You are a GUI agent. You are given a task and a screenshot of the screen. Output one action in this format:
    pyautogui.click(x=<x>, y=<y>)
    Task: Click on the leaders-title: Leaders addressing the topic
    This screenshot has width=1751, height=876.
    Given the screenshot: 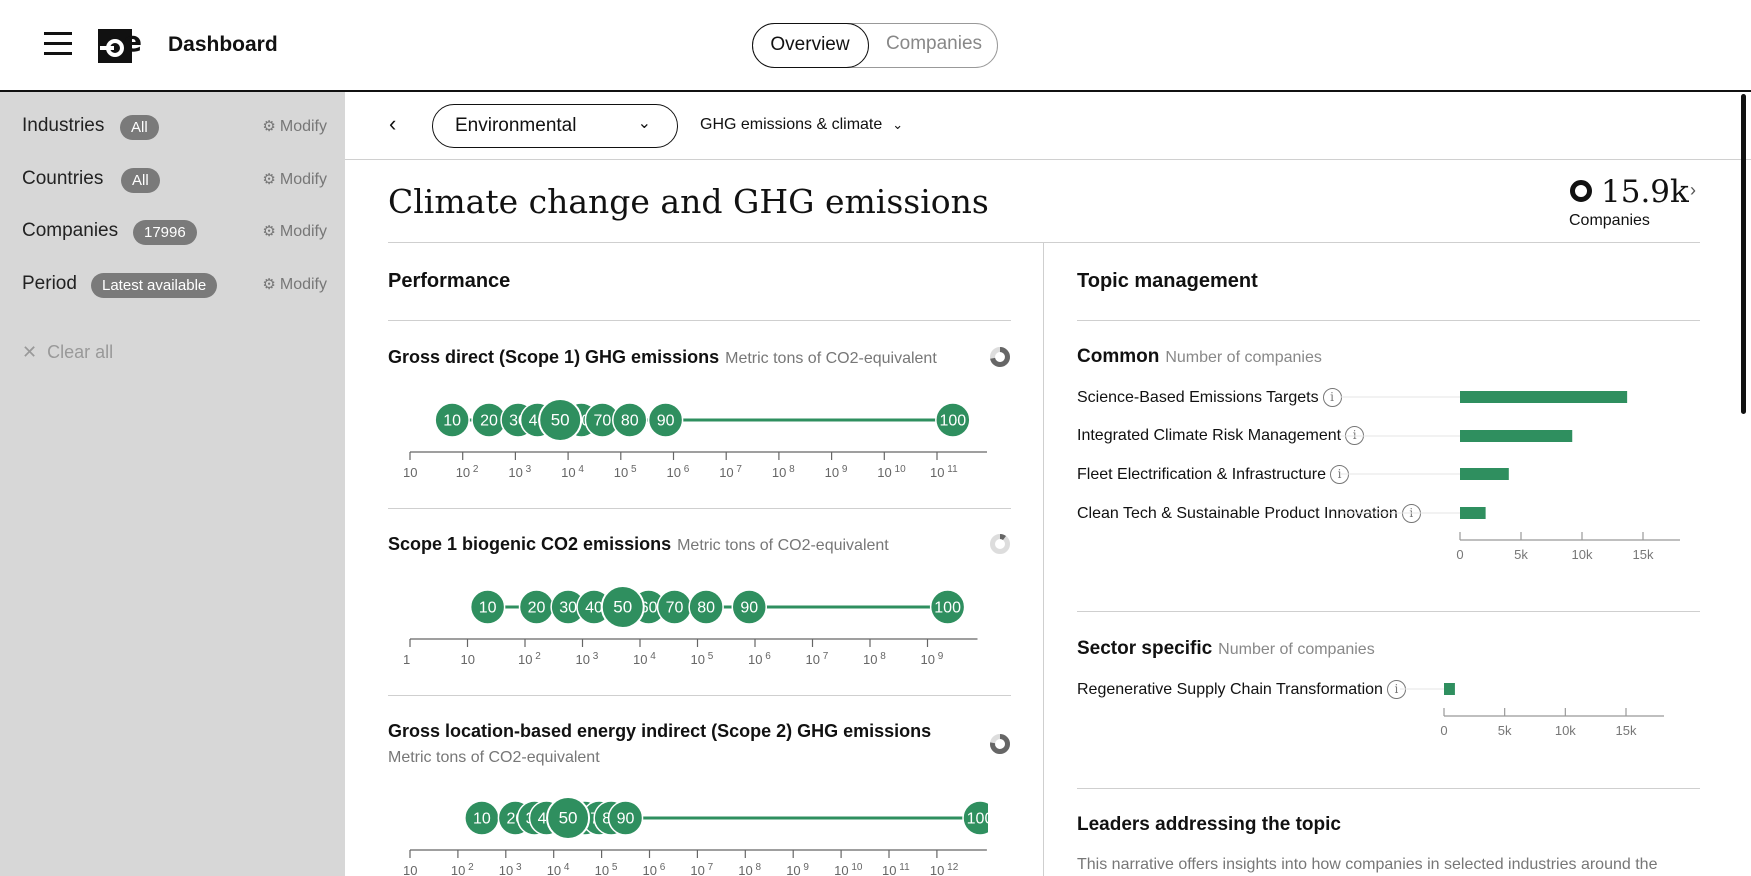 What is the action you would take?
    pyautogui.click(x=1209, y=824)
    